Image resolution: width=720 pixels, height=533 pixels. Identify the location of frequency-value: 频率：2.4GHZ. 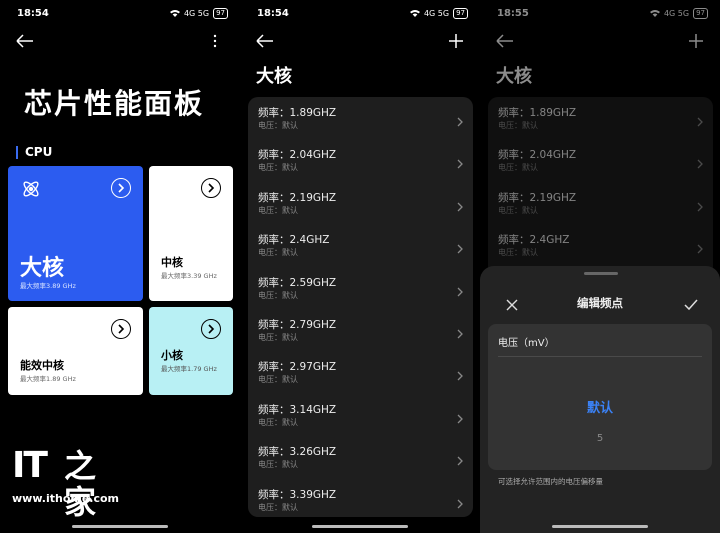
(294, 240).